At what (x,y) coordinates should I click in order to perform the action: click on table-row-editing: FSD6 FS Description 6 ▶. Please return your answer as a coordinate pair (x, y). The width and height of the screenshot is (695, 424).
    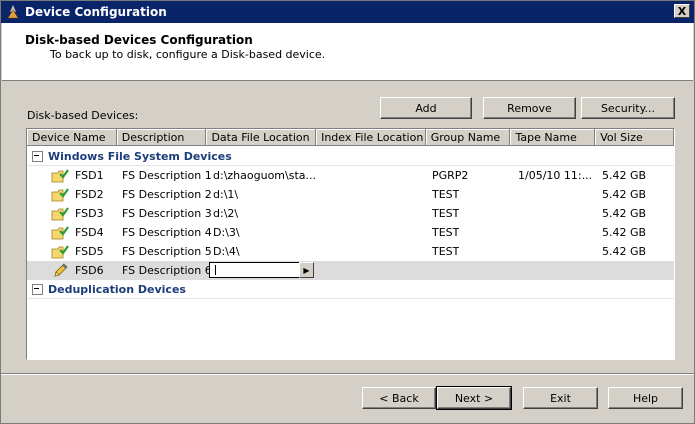
    Looking at the image, I should click on (350, 270).